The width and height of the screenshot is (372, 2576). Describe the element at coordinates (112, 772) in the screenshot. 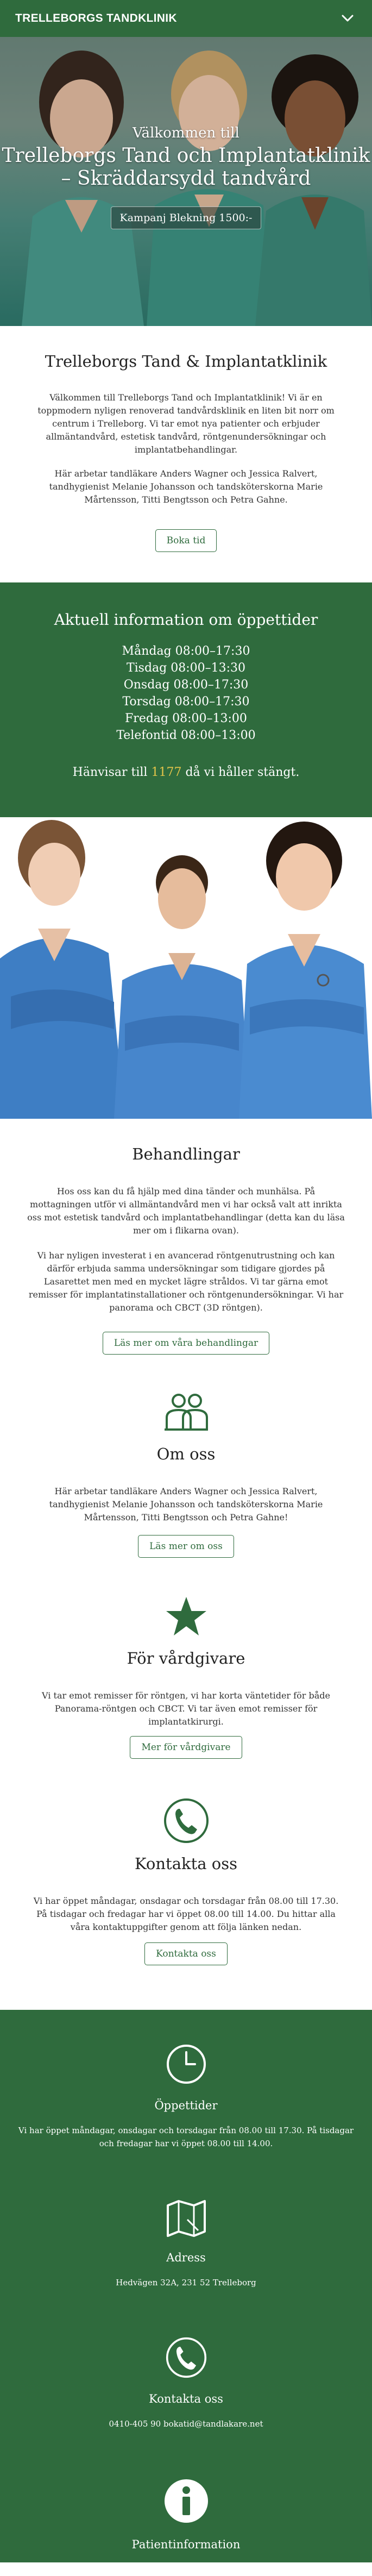

I see `closed-note-before: Hänvisar till` at that location.